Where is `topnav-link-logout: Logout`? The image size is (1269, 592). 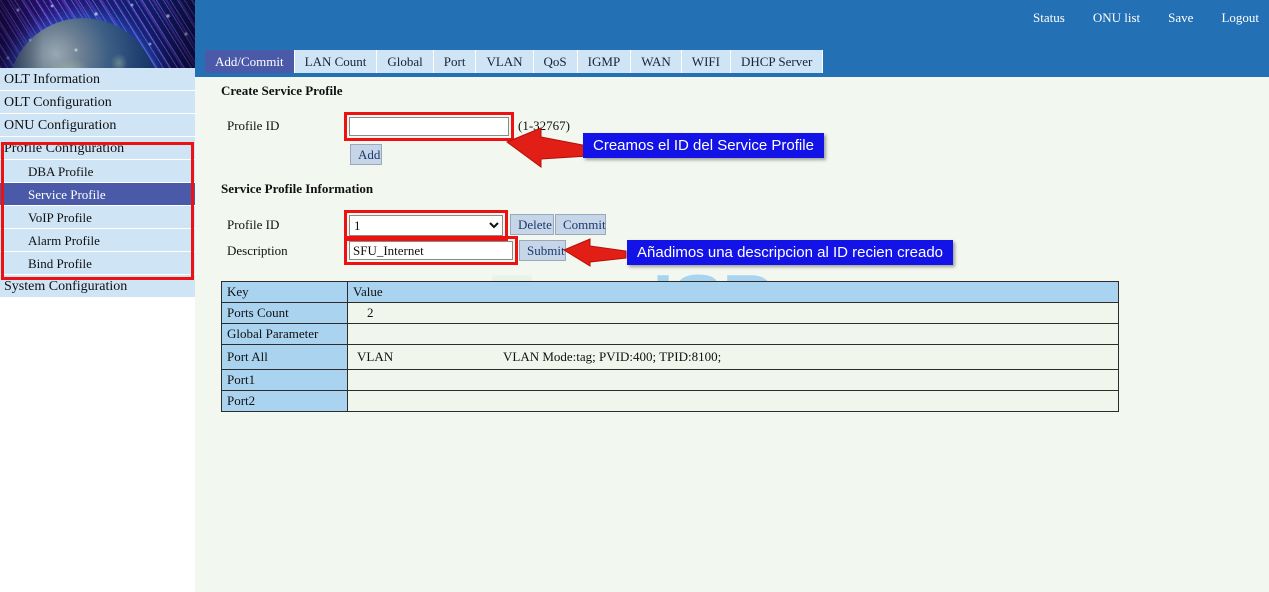 topnav-link-logout: Logout is located at coordinates (1240, 18).